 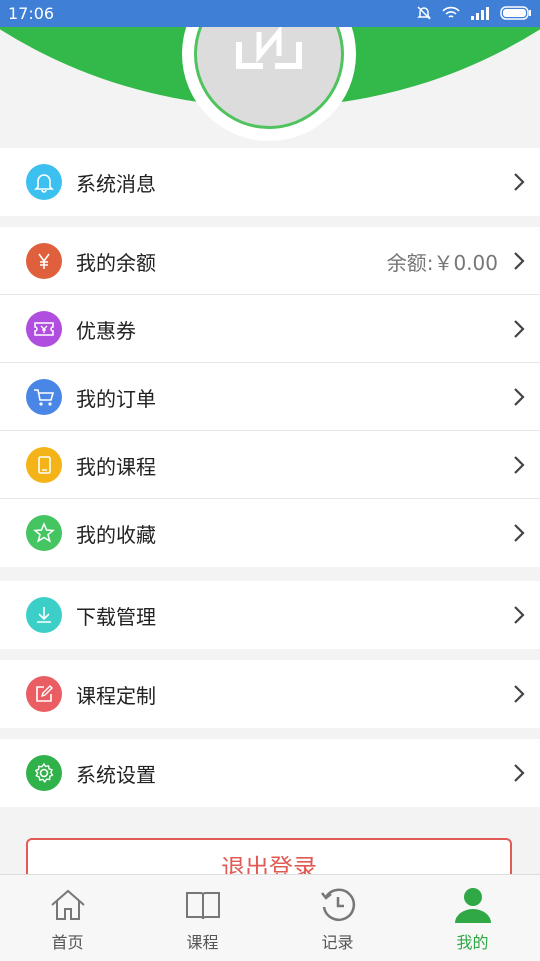 What do you see at coordinates (337, 904) in the screenshot?
I see `history-icon` at bounding box center [337, 904].